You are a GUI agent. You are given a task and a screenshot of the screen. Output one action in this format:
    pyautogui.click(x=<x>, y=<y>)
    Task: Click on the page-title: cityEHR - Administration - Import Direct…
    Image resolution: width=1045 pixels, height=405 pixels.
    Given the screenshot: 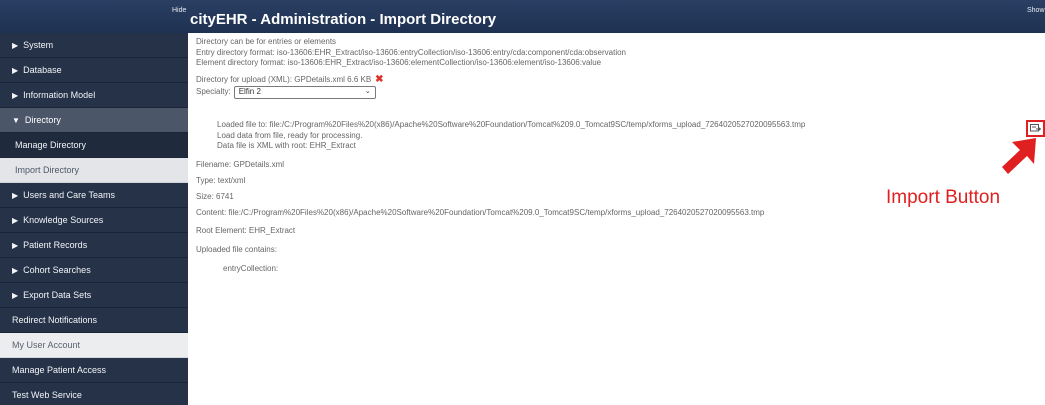 What is the action you would take?
    pyautogui.click(x=343, y=19)
    